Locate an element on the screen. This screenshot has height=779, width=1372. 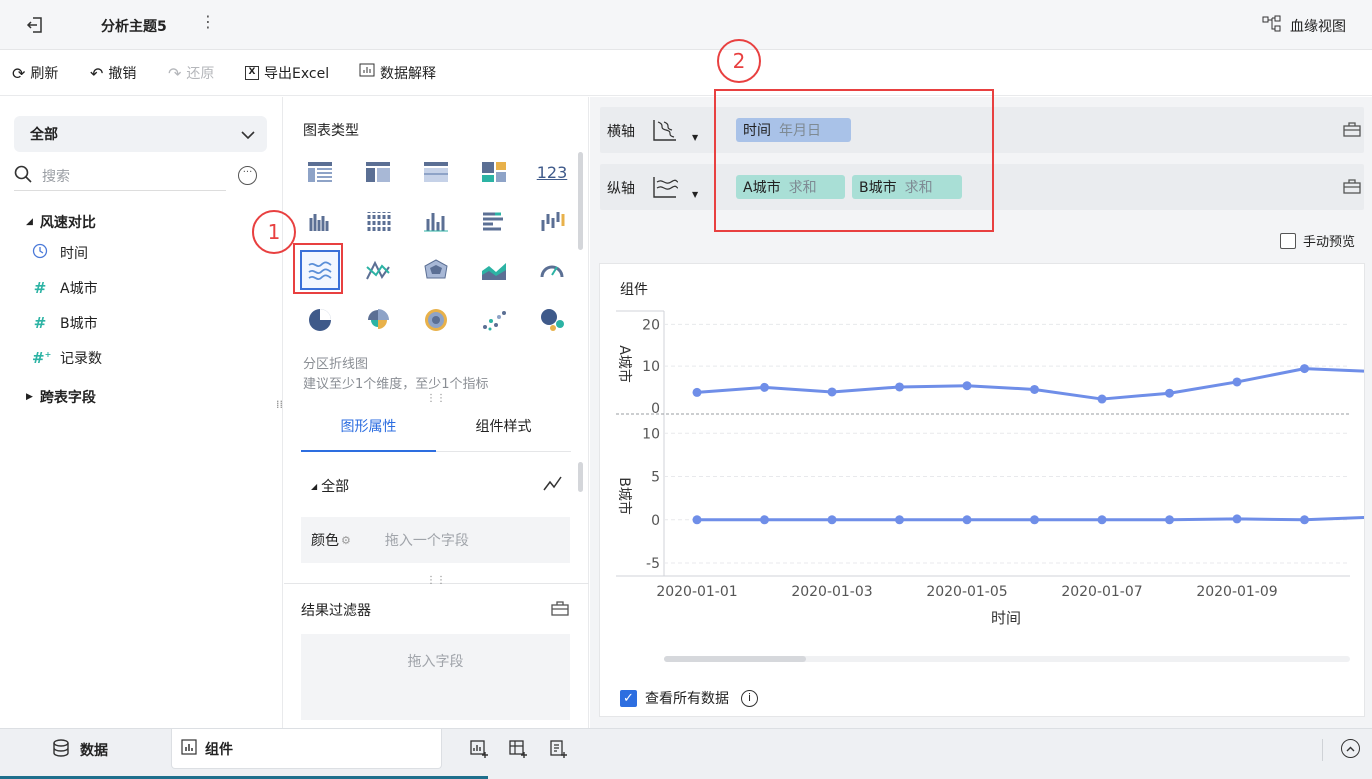
field-label: A城市 is located at coordinates (79, 289).